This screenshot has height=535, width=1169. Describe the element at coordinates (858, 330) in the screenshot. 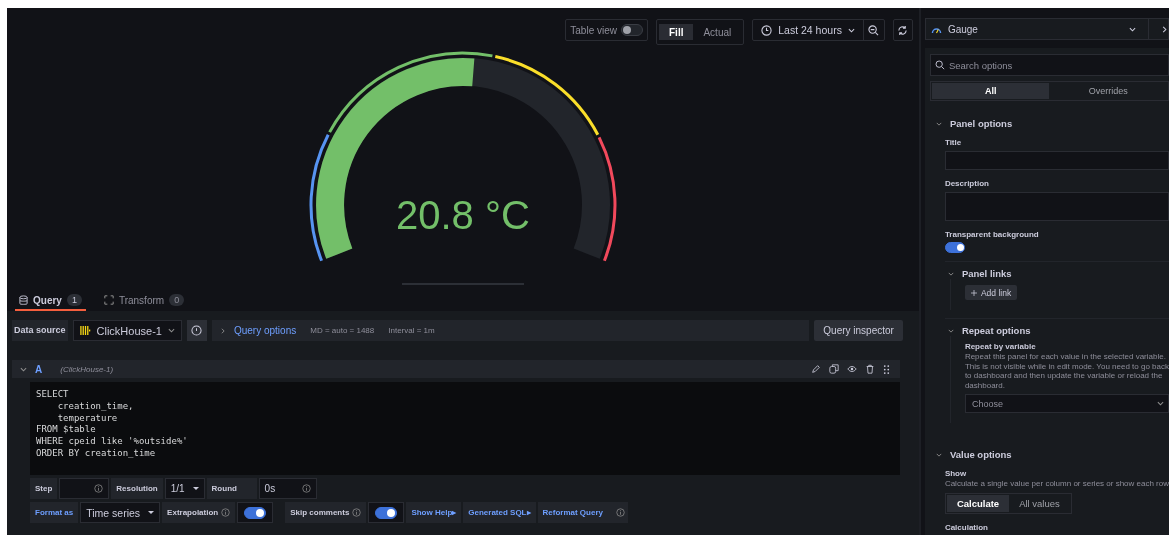

I see `query-inspector-button: Query inspector` at that location.